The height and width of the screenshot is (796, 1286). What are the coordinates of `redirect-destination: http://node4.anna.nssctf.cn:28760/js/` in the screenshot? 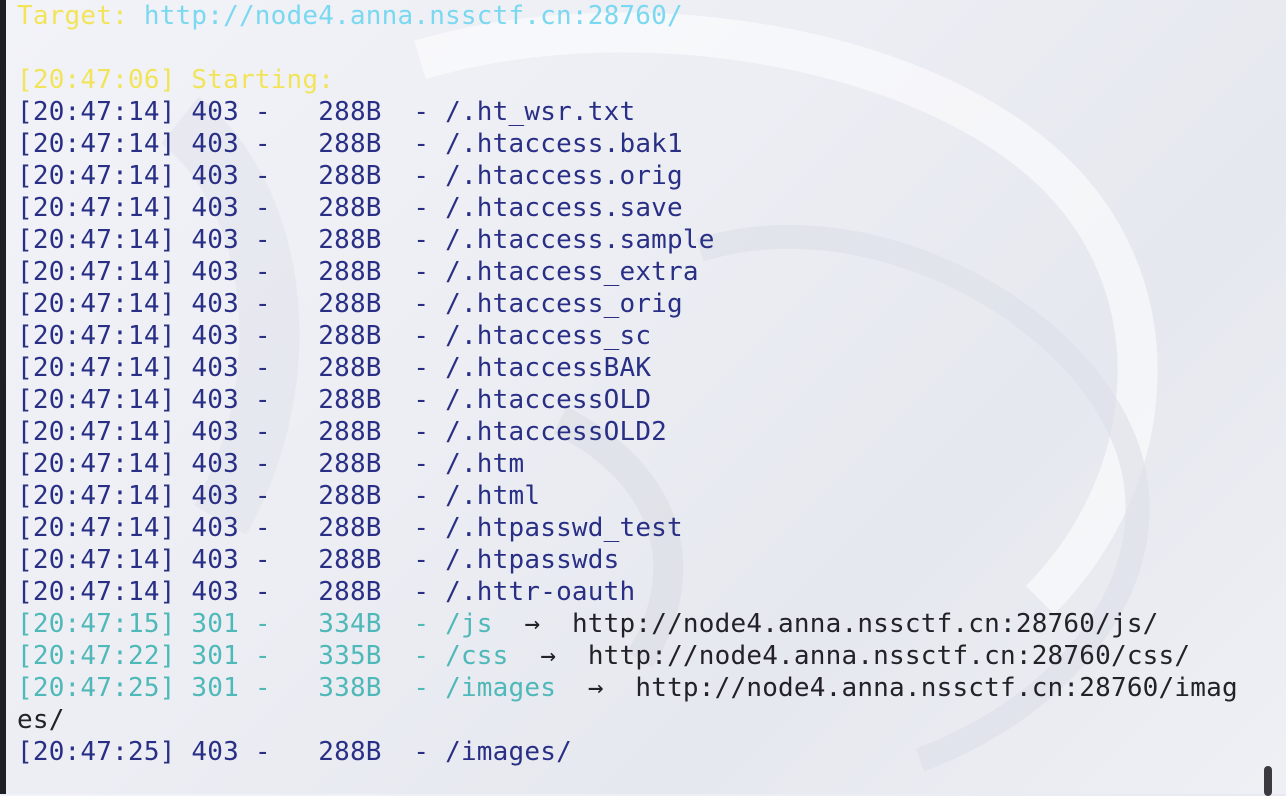 It's located at (865, 624).